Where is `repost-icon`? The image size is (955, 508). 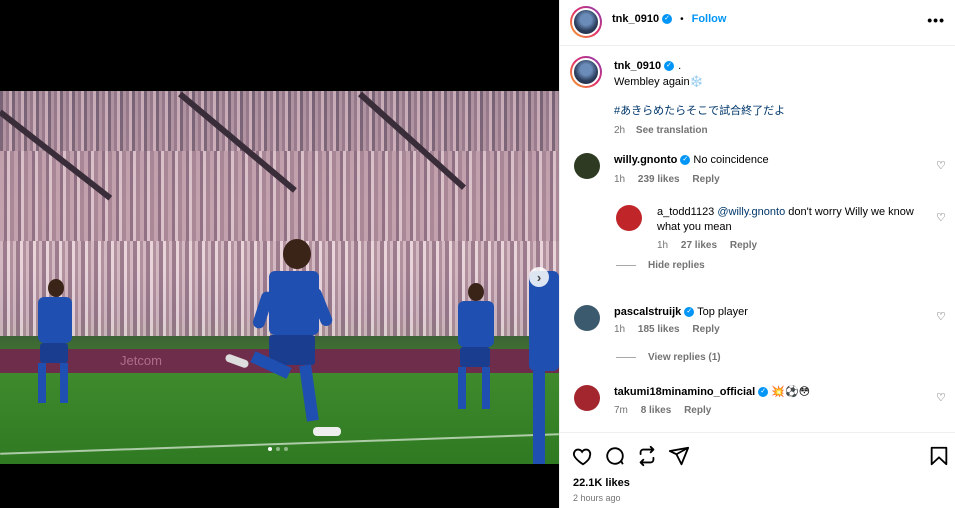
repost-icon is located at coordinates (647, 456).